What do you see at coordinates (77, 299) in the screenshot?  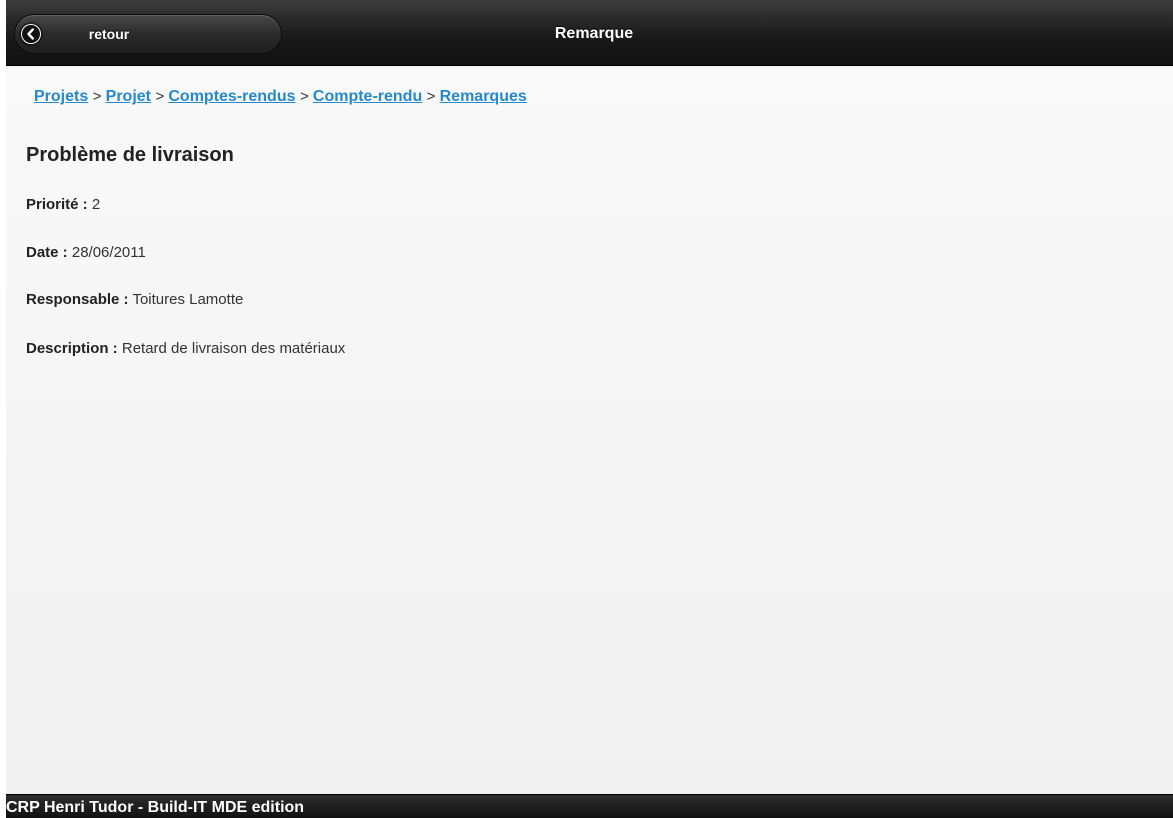 I see `field-label: Responsable :` at bounding box center [77, 299].